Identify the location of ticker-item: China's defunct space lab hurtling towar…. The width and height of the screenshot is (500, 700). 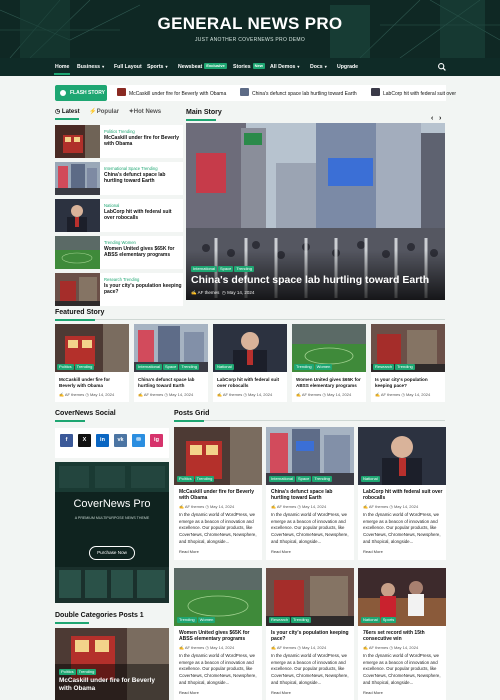
(298, 93).